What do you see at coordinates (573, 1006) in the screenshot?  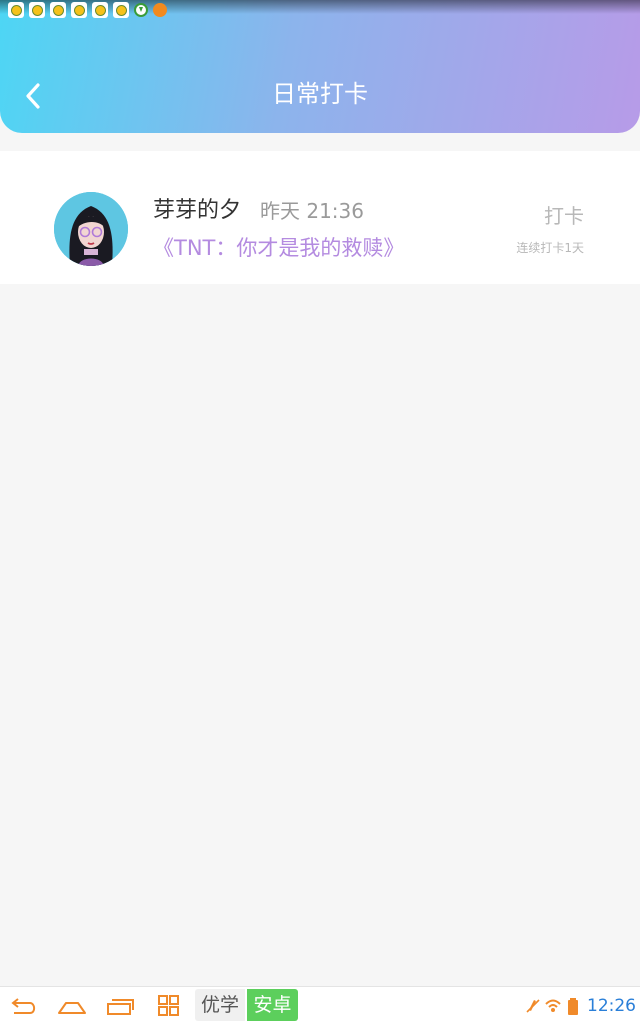 I see `battery-icon` at bounding box center [573, 1006].